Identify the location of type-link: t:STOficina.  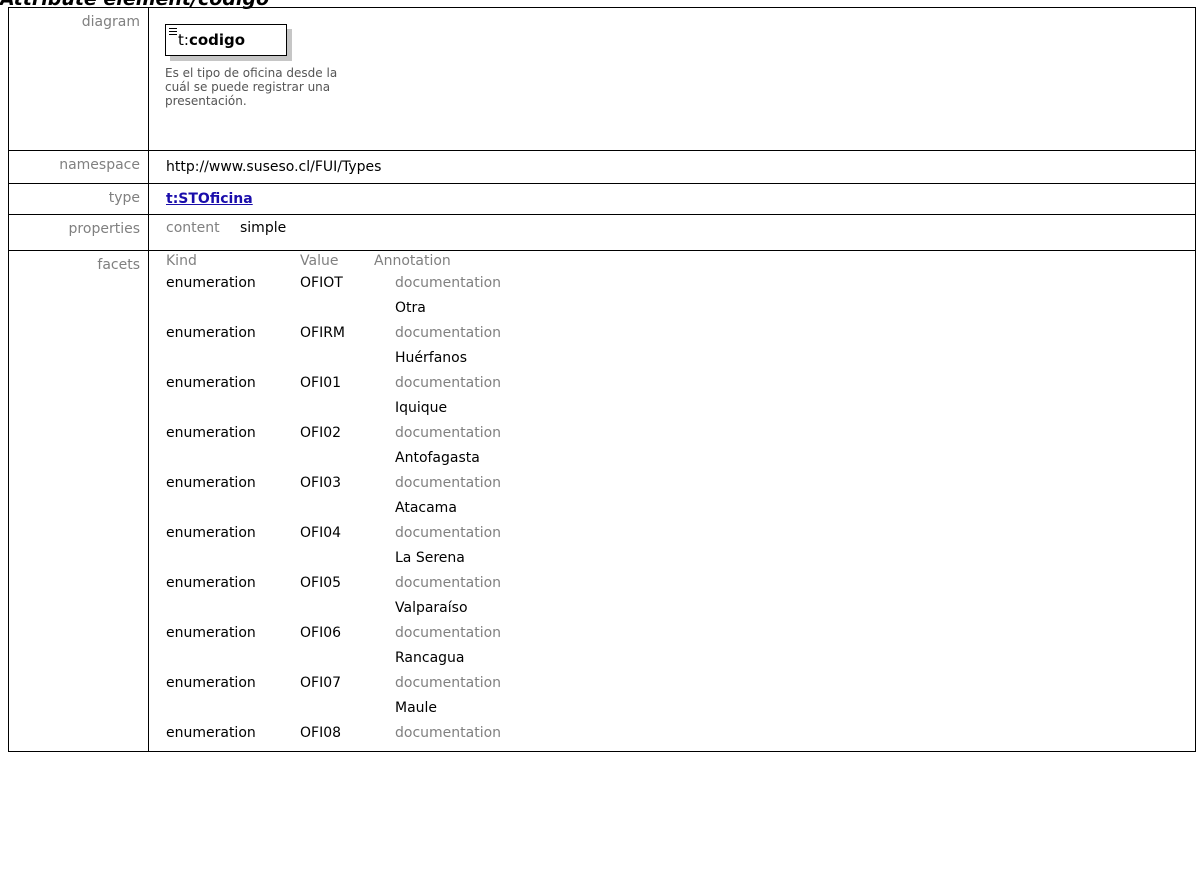
(209, 199).